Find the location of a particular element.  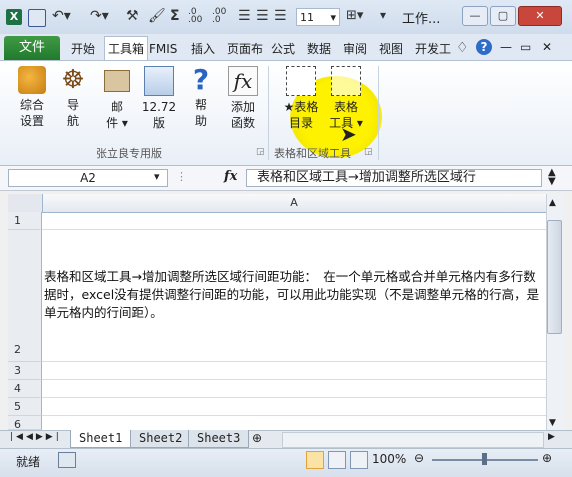

question-mark-icon: ? is located at coordinates (201, 79).